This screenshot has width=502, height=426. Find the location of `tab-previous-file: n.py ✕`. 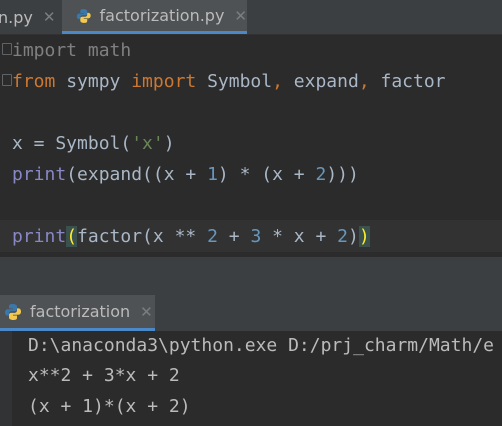

tab-previous-file: n.py ✕ is located at coordinates (29, 17).